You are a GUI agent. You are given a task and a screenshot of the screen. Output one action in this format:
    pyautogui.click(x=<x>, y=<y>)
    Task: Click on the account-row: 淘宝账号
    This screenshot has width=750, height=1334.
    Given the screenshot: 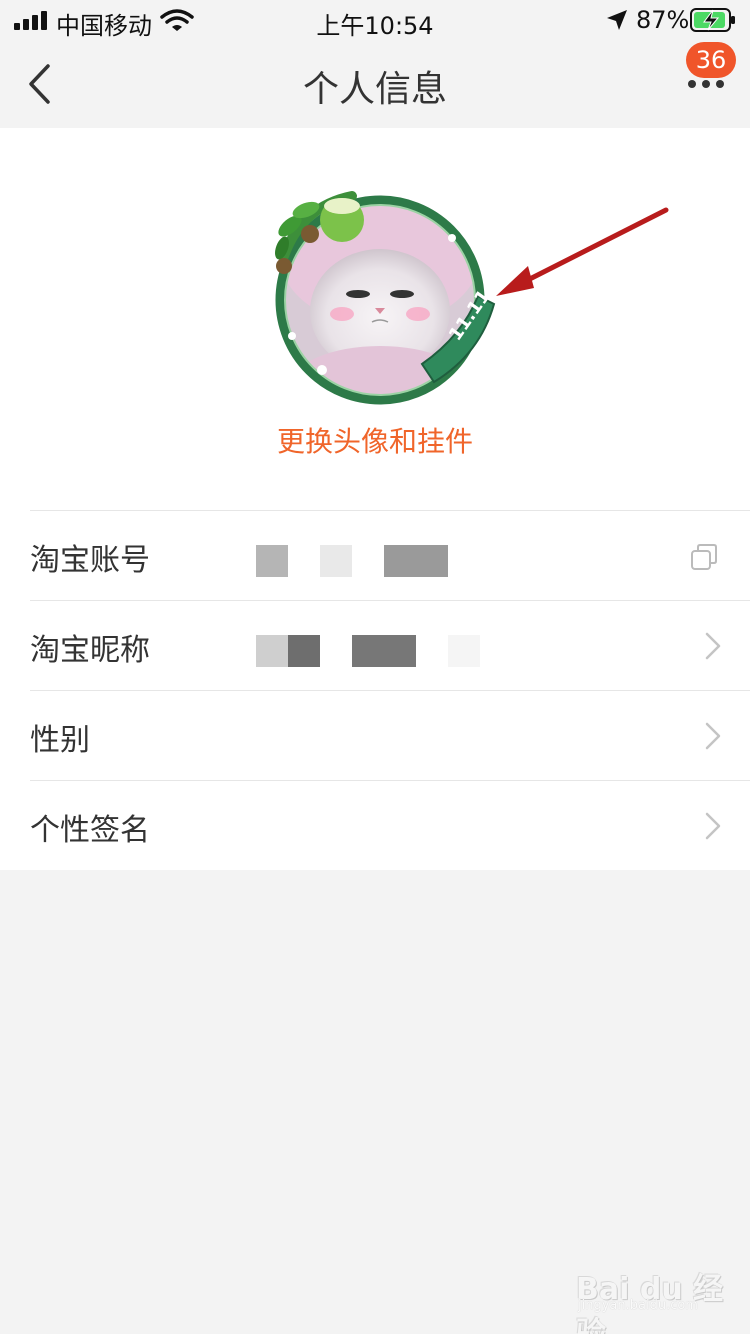 What is the action you would take?
    pyautogui.click(x=390, y=555)
    